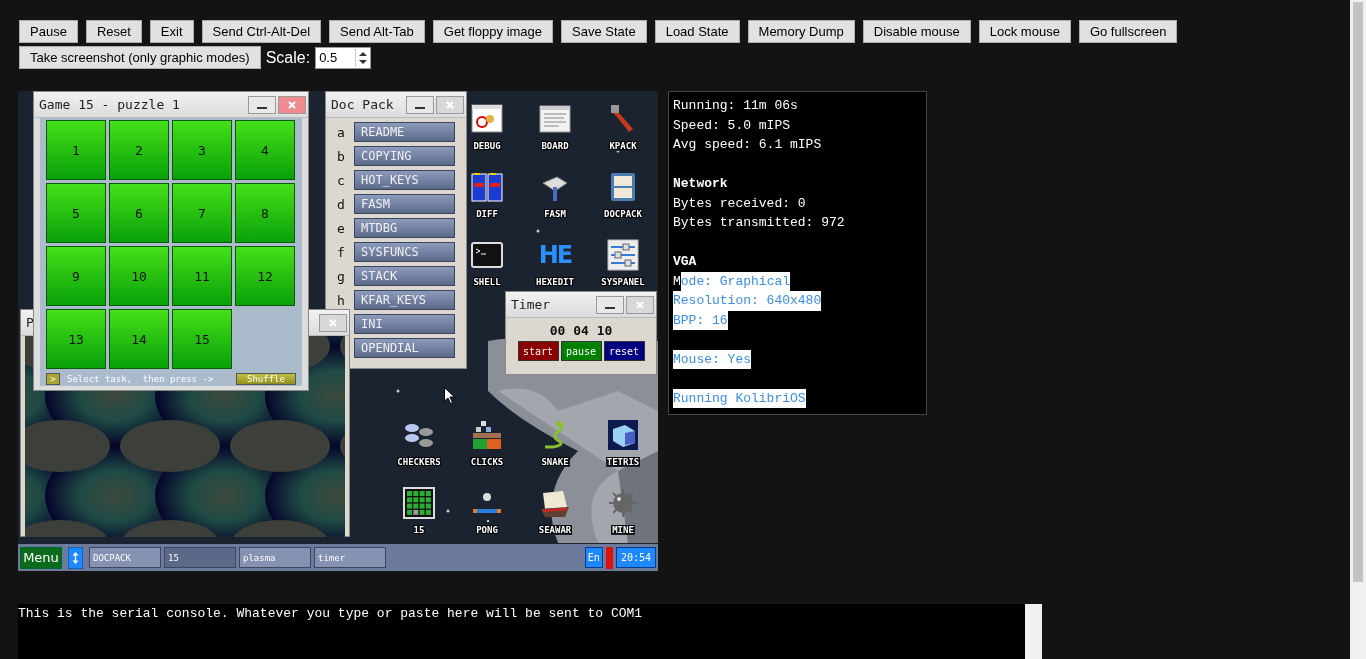 The height and width of the screenshot is (659, 1366). Describe the element at coordinates (140, 57) in the screenshot. I see `toolbar-button: Take screenshot (only graphic modes)` at that location.